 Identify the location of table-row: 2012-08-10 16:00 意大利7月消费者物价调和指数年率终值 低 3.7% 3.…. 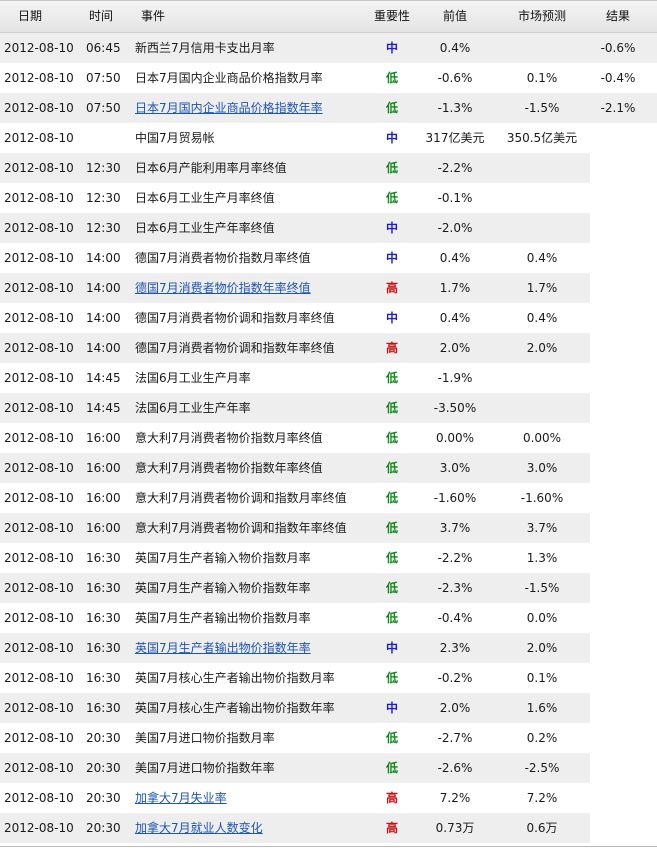
(328, 528).